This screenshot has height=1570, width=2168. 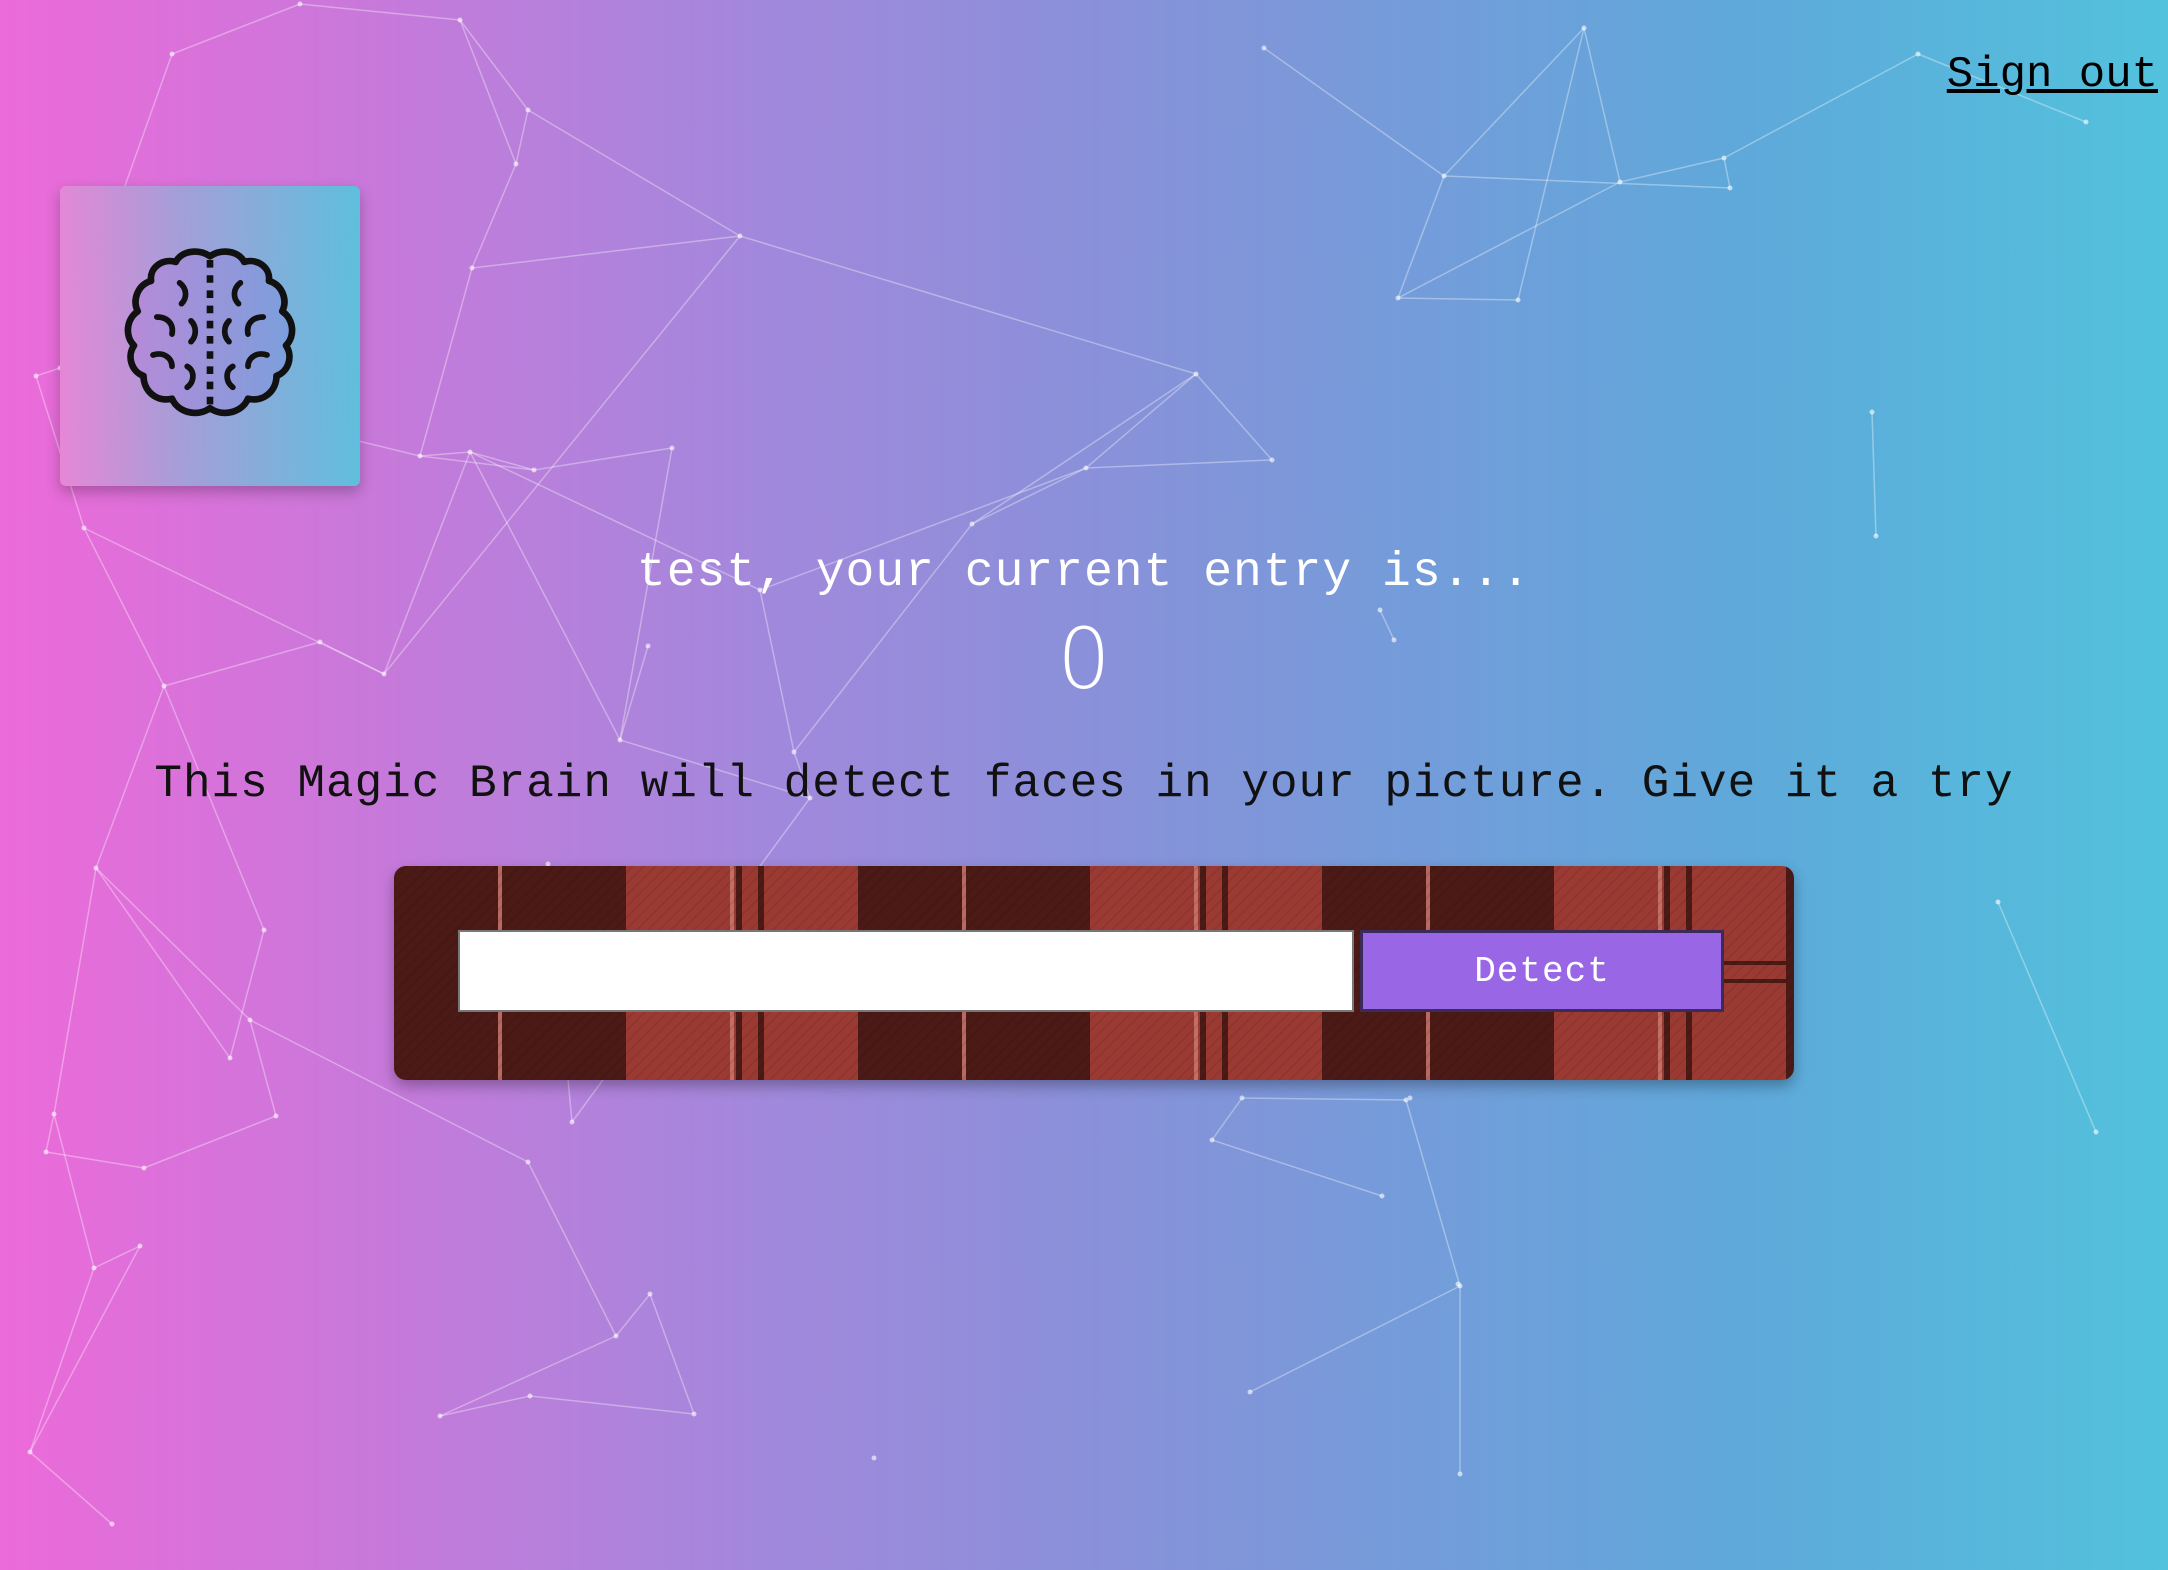 What do you see at coordinates (2052, 75) in the screenshot?
I see `signout-link: Sign out` at bounding box center [2052, 75].